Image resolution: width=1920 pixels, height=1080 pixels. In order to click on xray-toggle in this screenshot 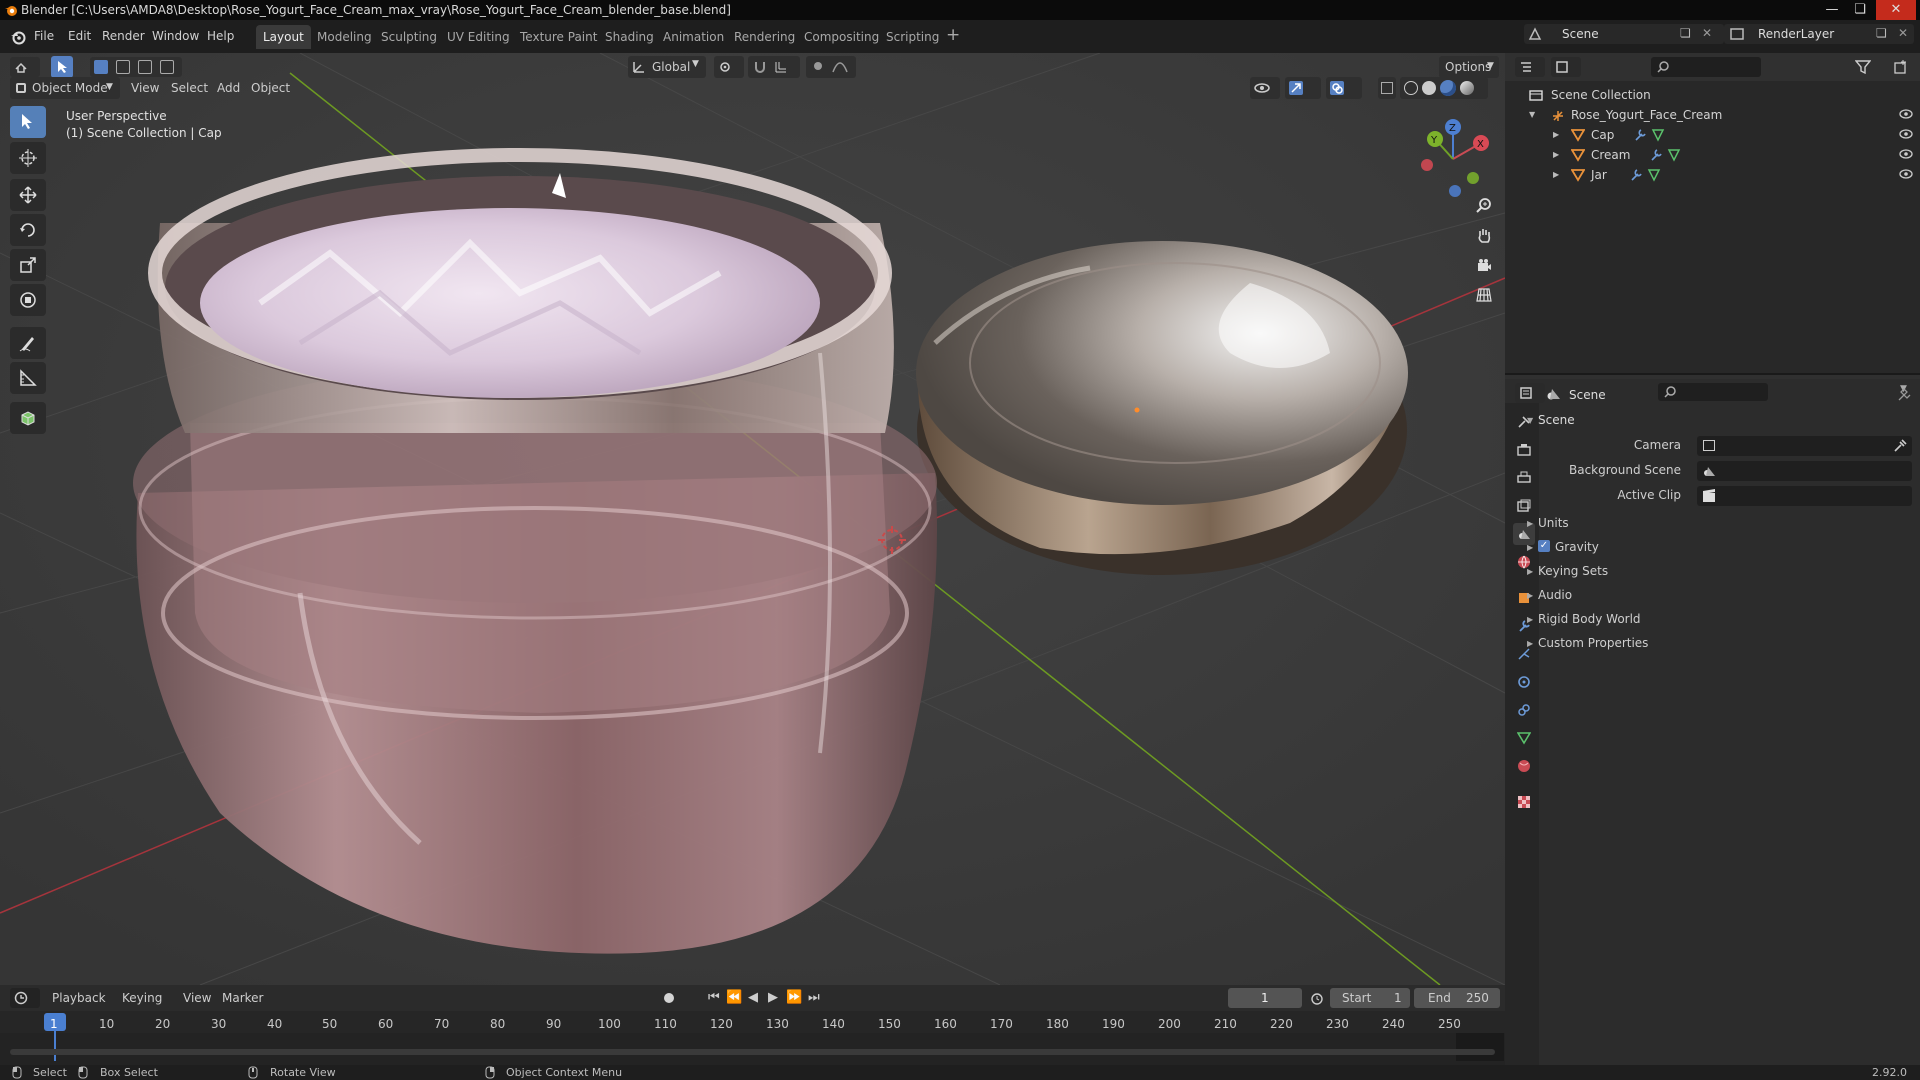, I will do `click(1387, 88)`.